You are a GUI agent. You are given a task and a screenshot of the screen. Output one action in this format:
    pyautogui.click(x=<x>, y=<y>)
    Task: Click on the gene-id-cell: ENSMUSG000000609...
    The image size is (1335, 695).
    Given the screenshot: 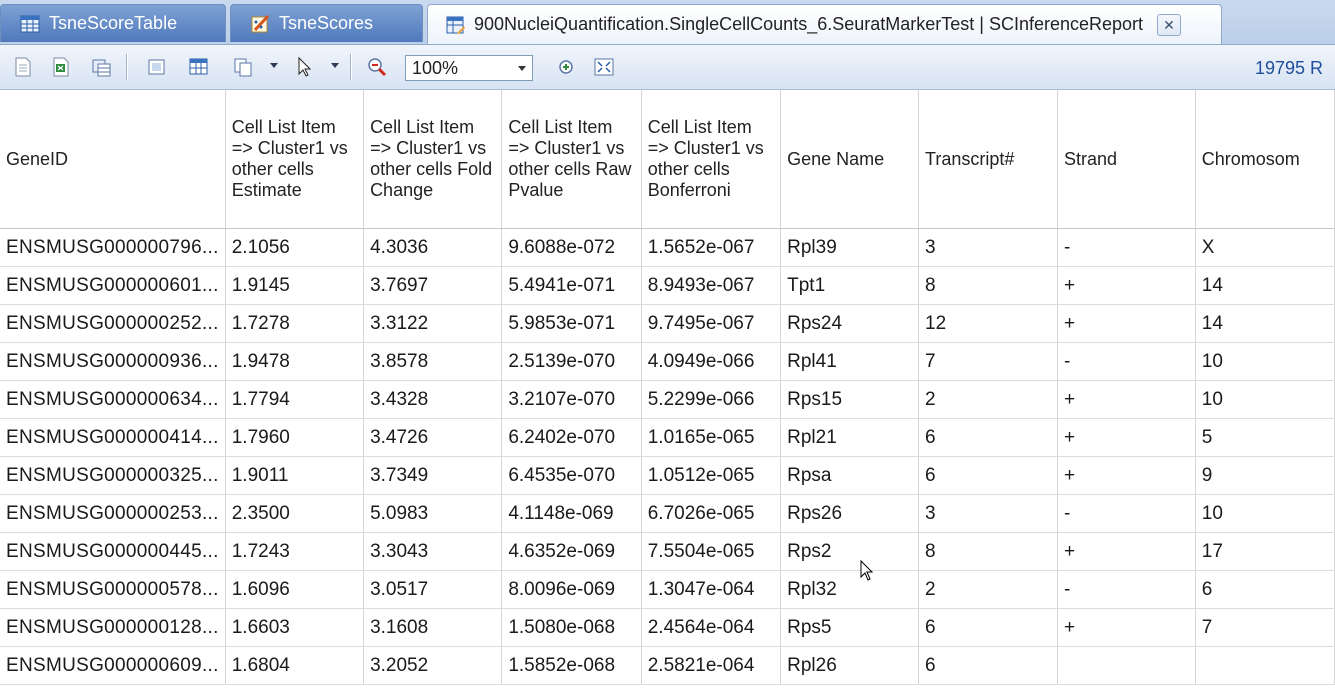 What is the action you would take?
    pyautogui.click(x=113, y=665)
    